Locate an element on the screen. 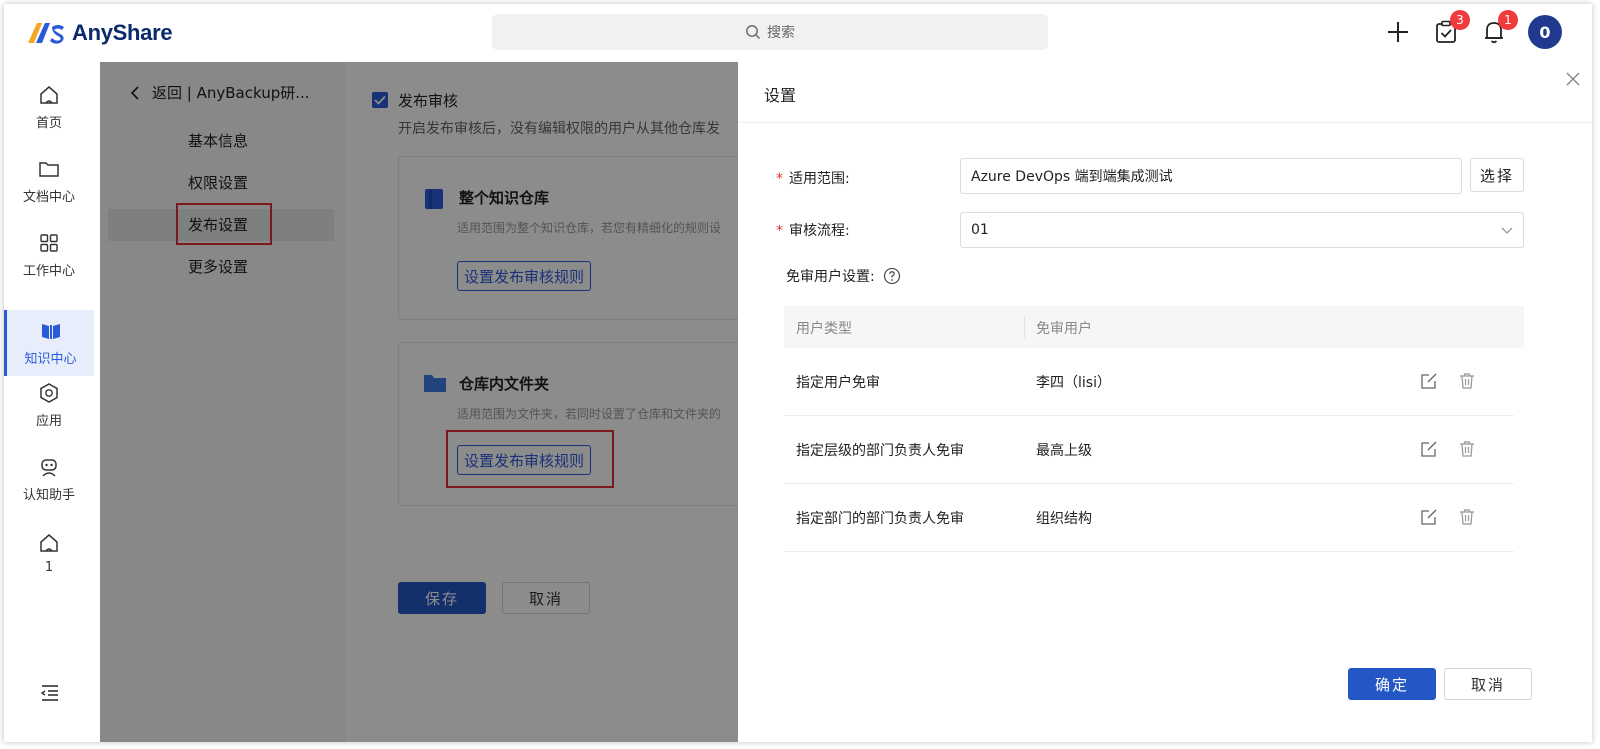  nav-item-home: 首页 is located at coordinates (49, 107).